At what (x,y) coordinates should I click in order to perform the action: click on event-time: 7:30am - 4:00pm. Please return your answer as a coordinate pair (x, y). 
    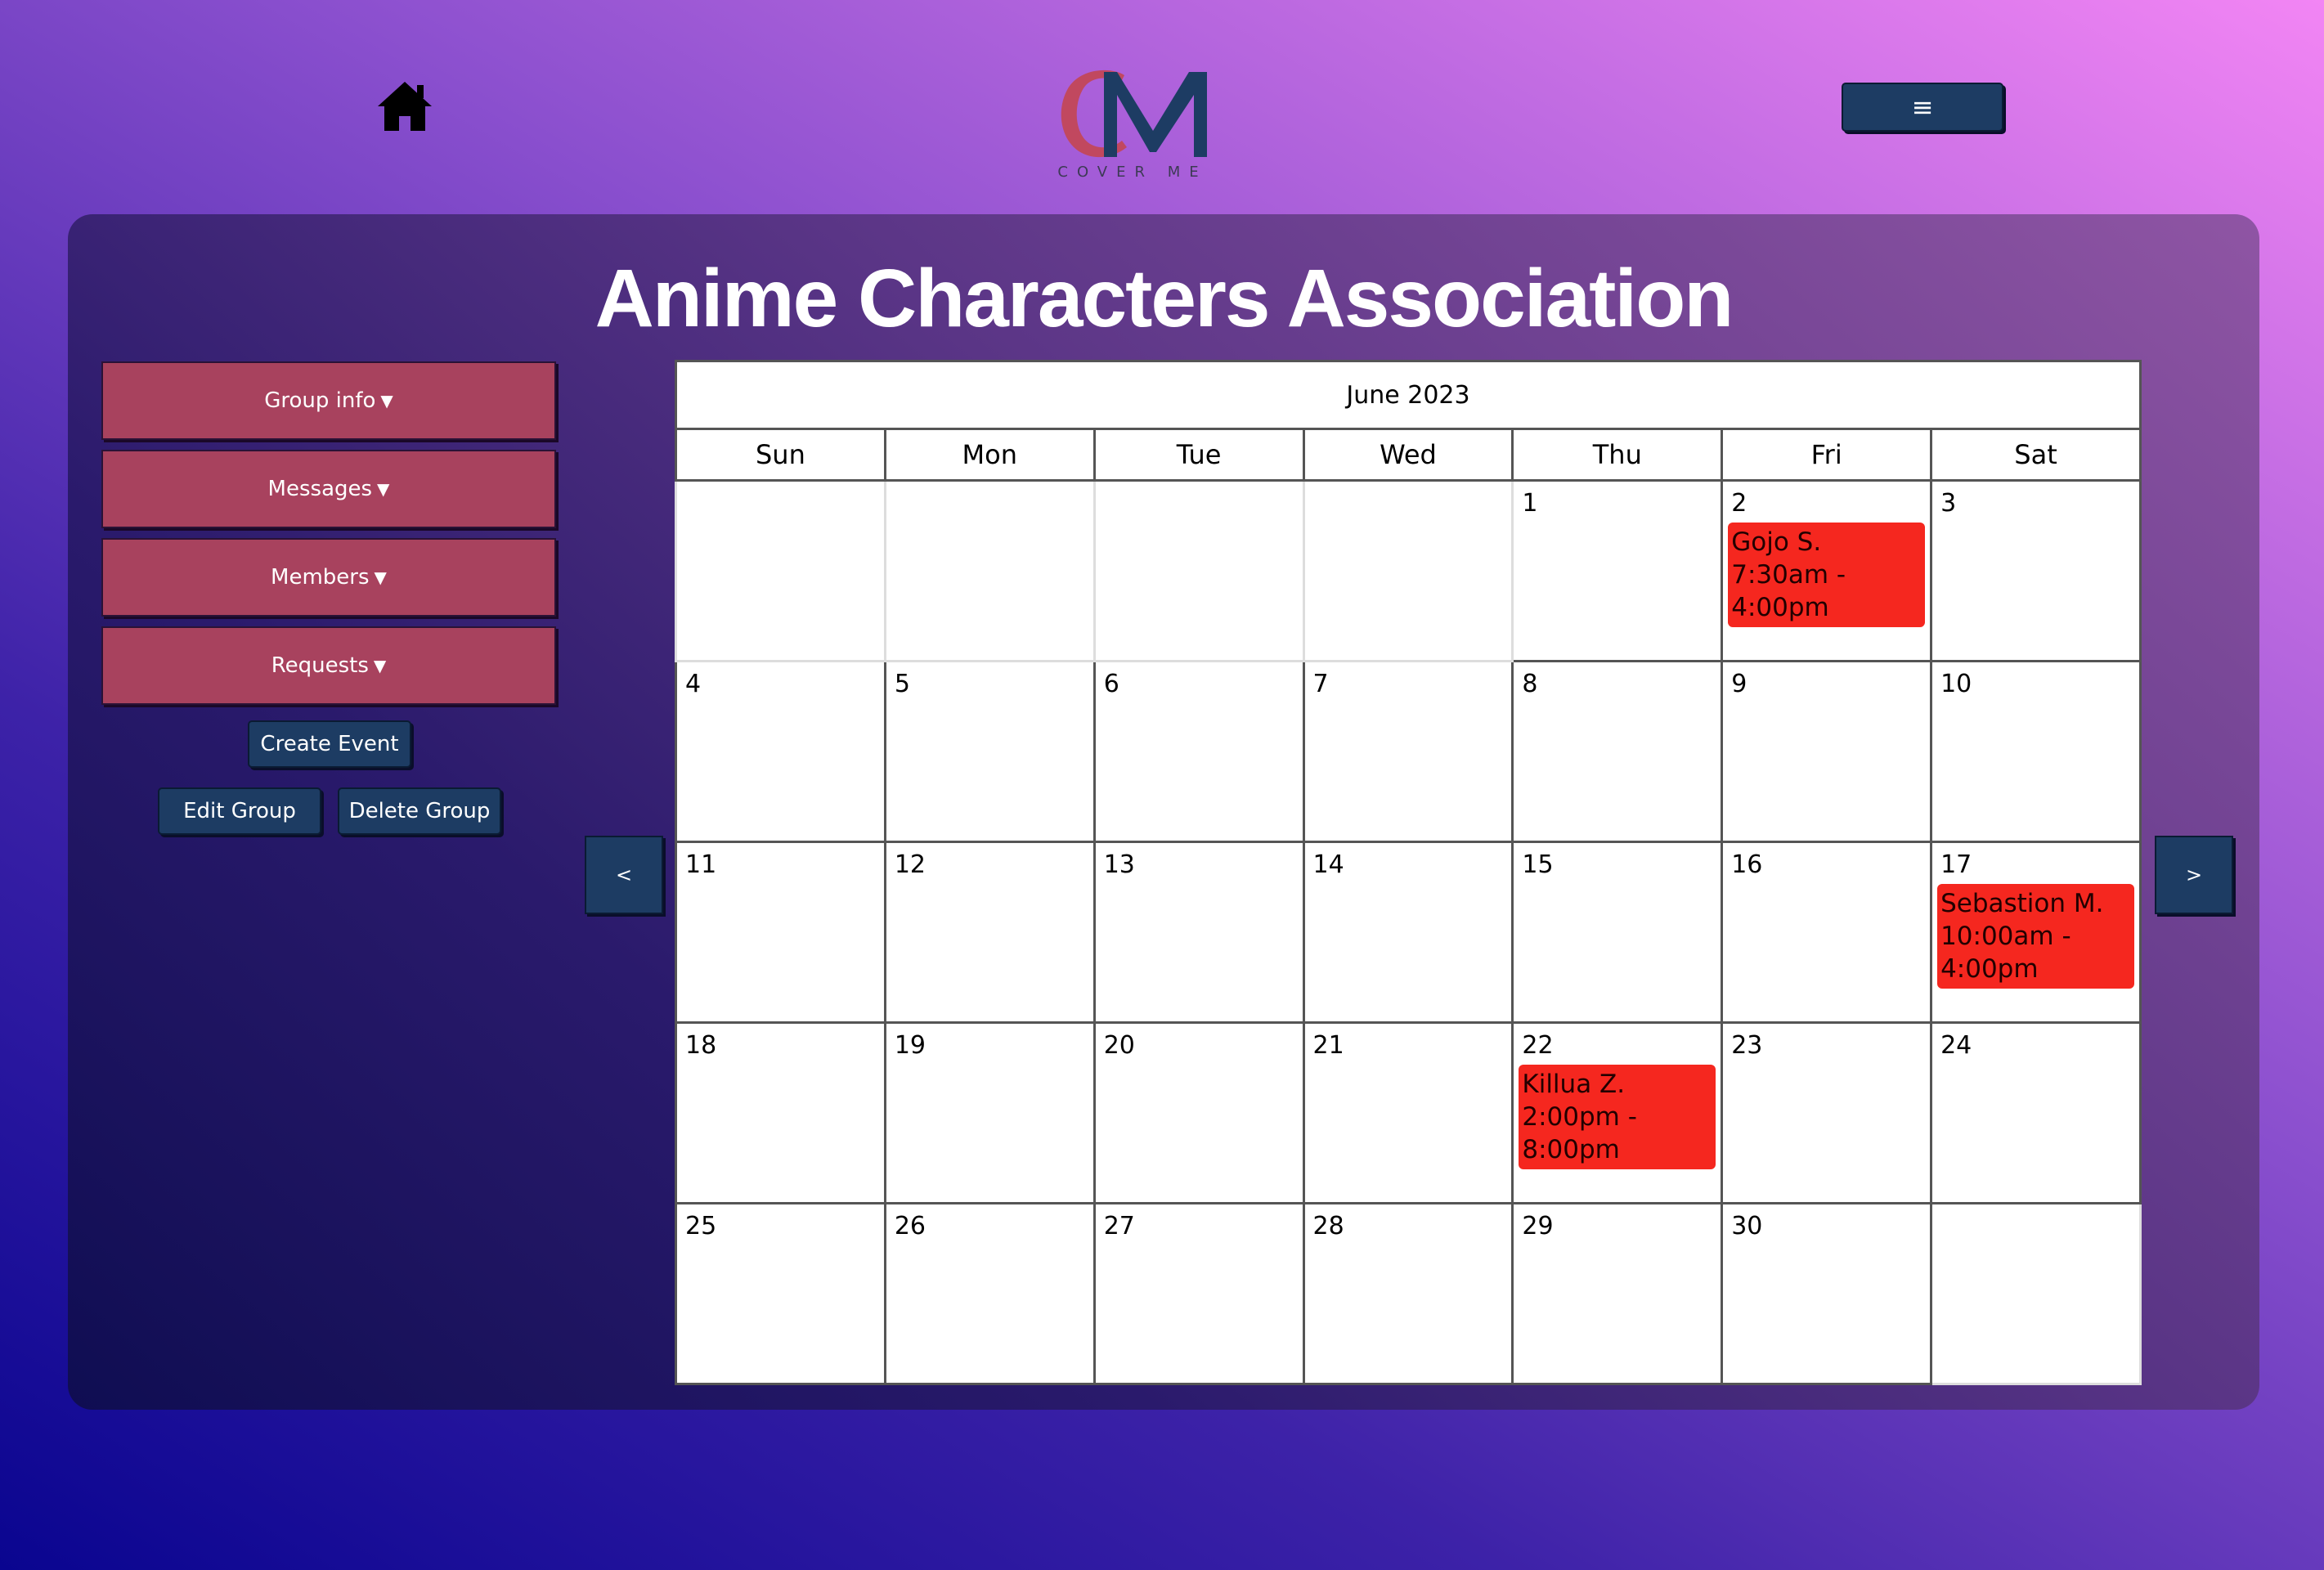
    Looking at the image, I should click on (1789, 591).